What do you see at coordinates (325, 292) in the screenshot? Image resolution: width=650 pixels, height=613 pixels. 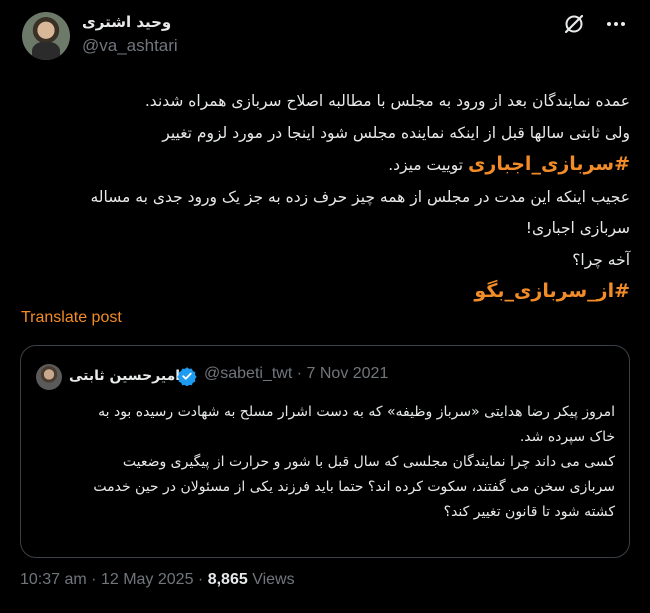 I see `tweet-line: #از_سربازی_بگو` at bounding box center [325, 292].